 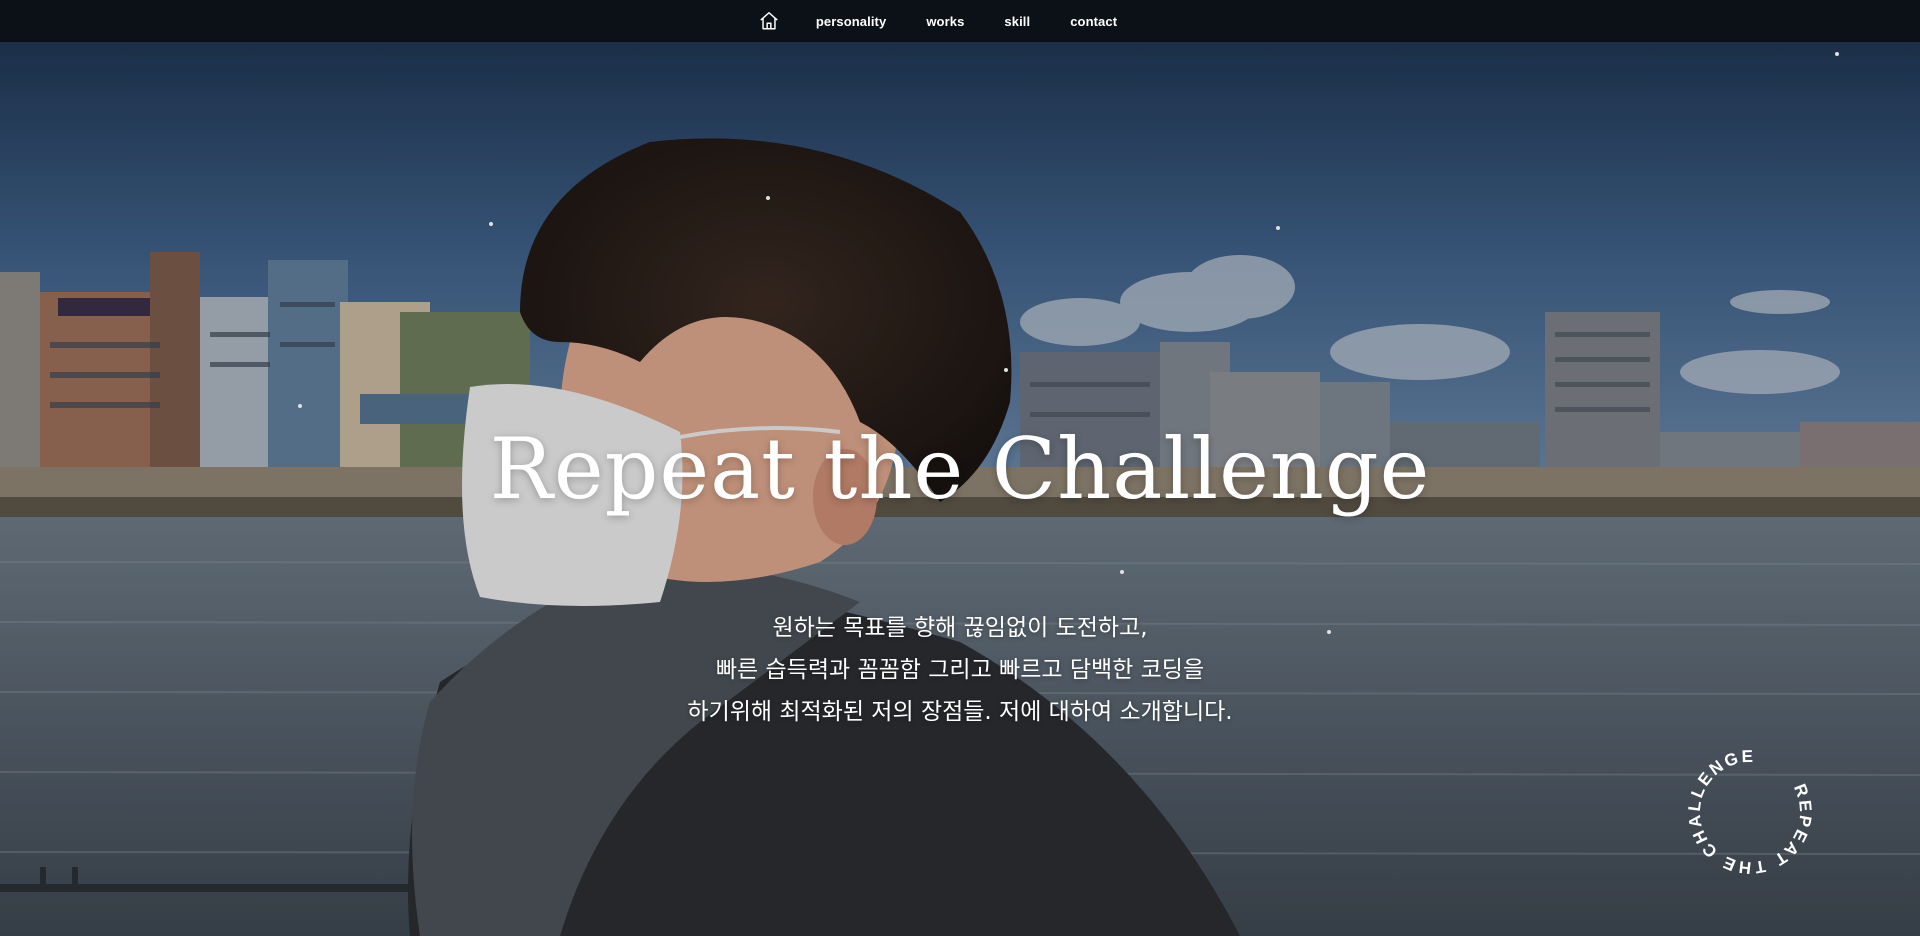 What do you see at coordinates (960, 628) in the screenshot?
I see `hero-description-line: 원하는 목표를 향해 끊임없이 도전하고,` at bounding box center [960, 628].